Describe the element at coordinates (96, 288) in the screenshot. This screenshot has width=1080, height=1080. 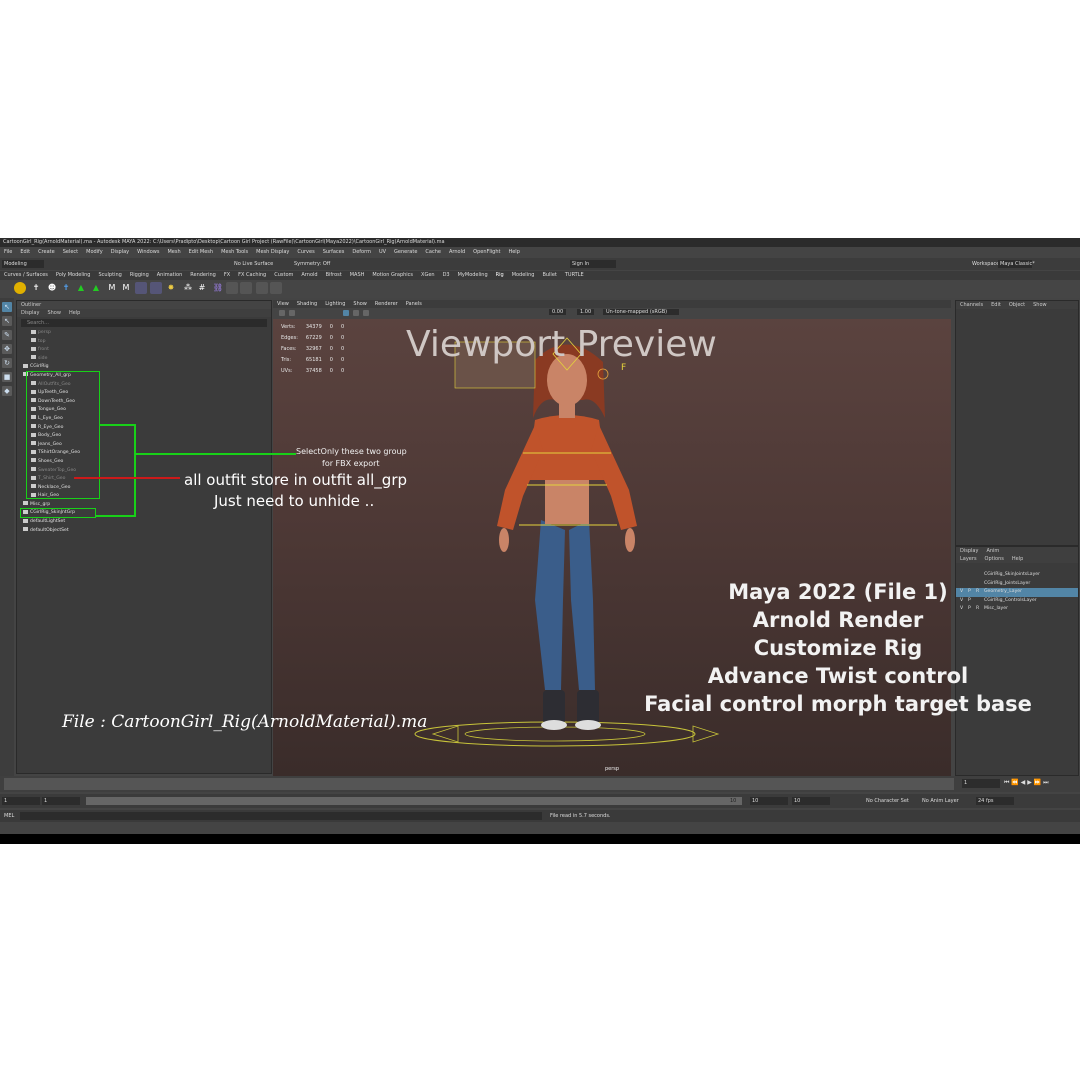
I see `arrow-up-icon-2: ▲` at that location.